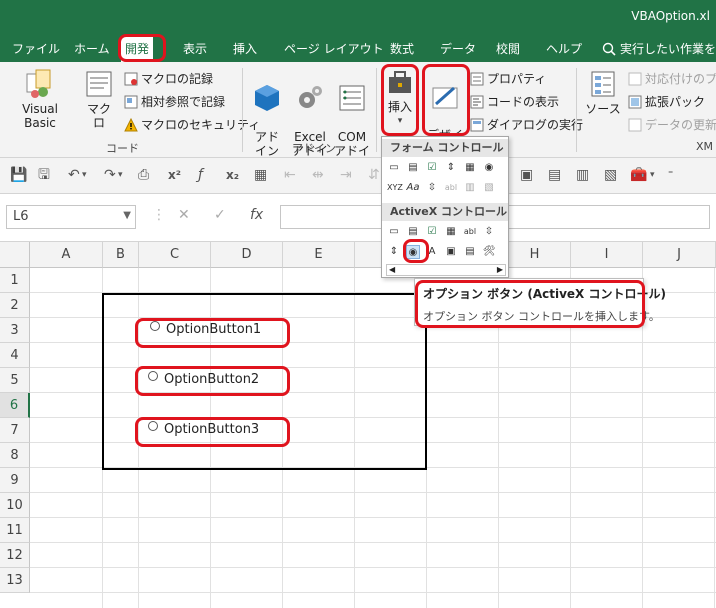 This screenshot has height=608, width=716. Describe the element at coordinates (346, 175) in the screenshot. I see `align-right-icon: ⇥` at that location.